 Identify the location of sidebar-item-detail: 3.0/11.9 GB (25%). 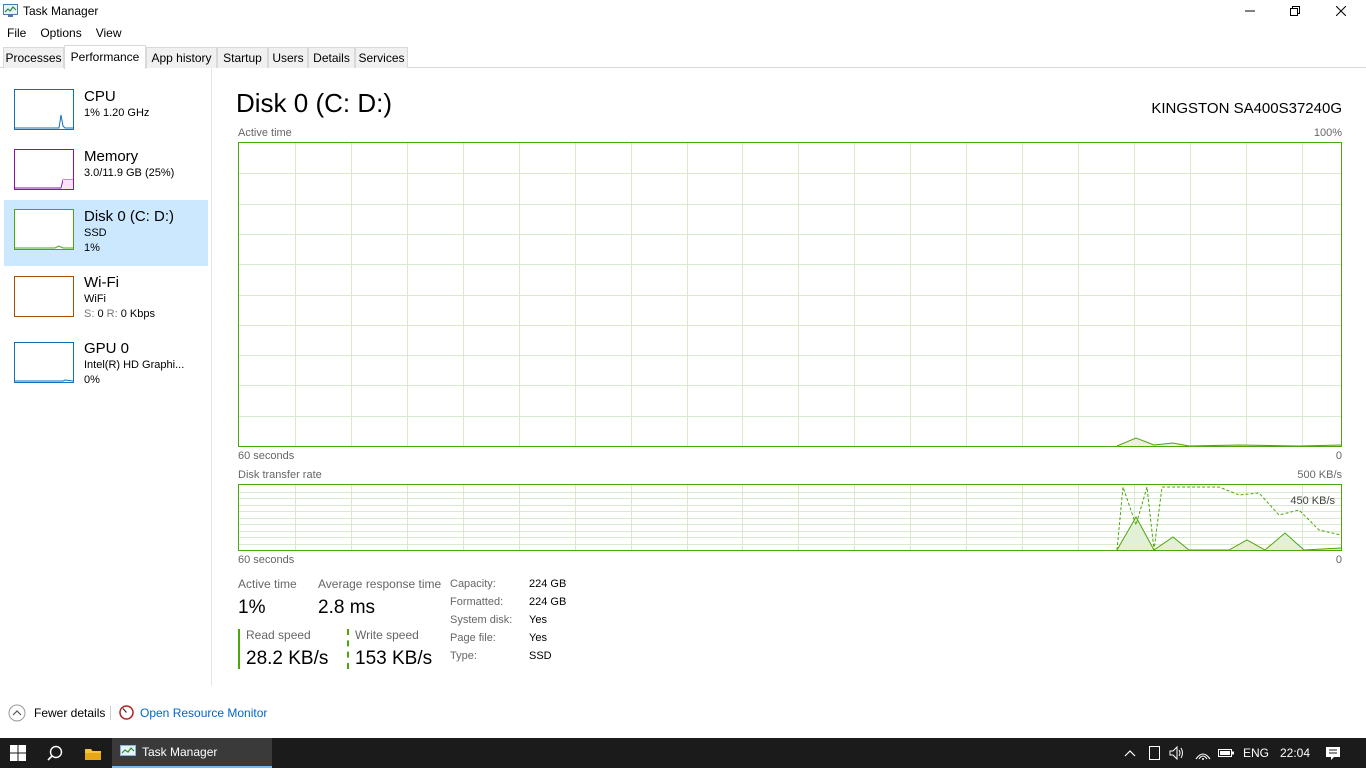
(129, 173).